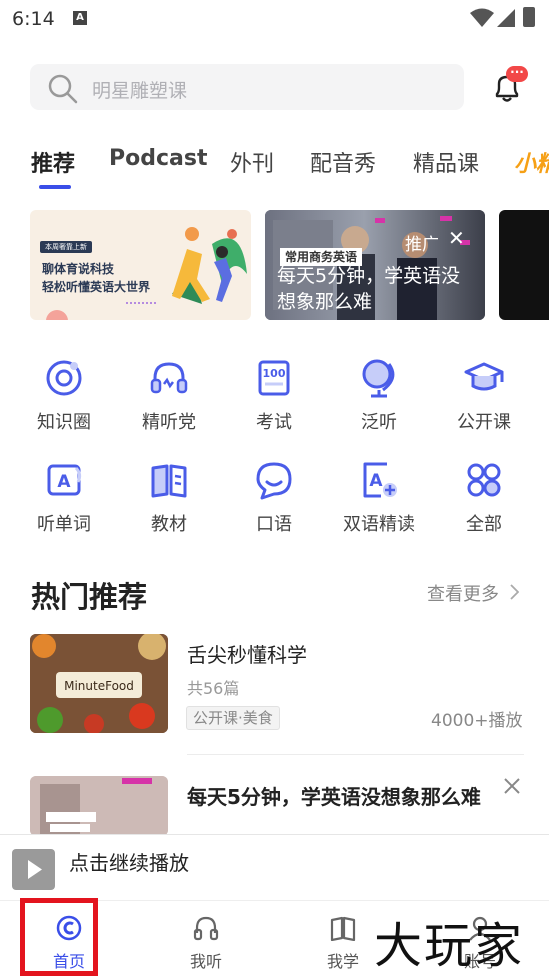 The width and height of the screenshot is (549, 976). Describe the element at coordinates (206, 928) in the screenshot. I see `headphones-icon` at that location.